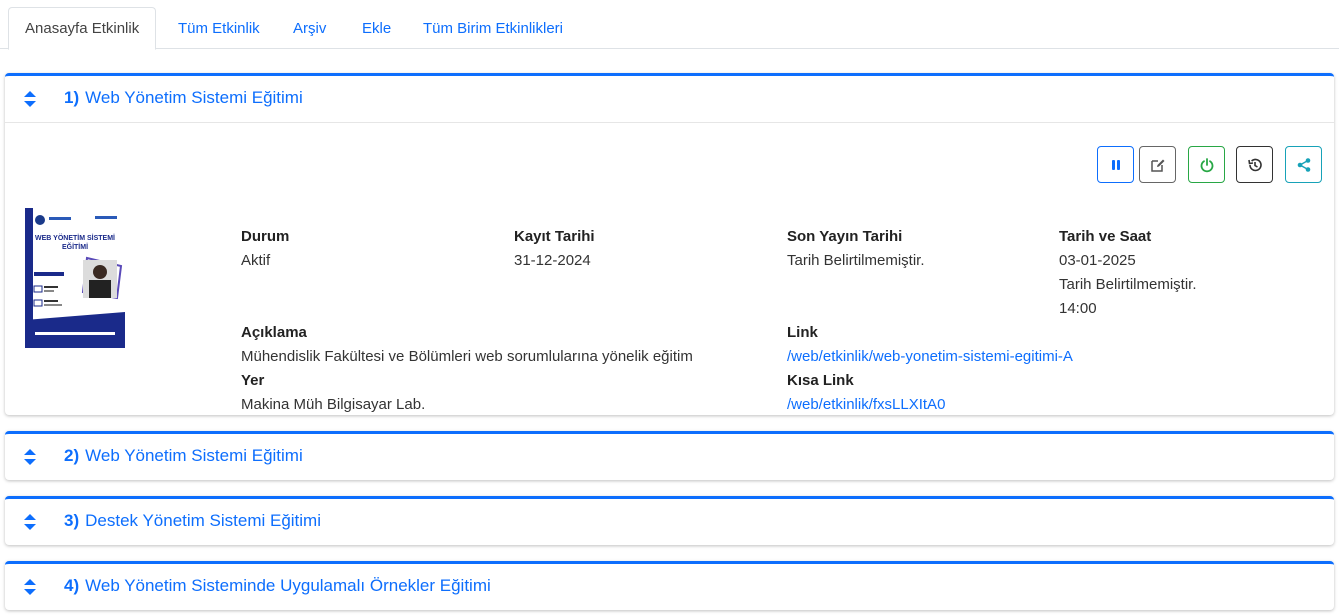 This screenshot has width=1339, height=616. Describe the element at coordinates (183, 97) in the screenshot. I see `event-title: 1) Web Yönetim Sistemi Eğitimi` at that location.